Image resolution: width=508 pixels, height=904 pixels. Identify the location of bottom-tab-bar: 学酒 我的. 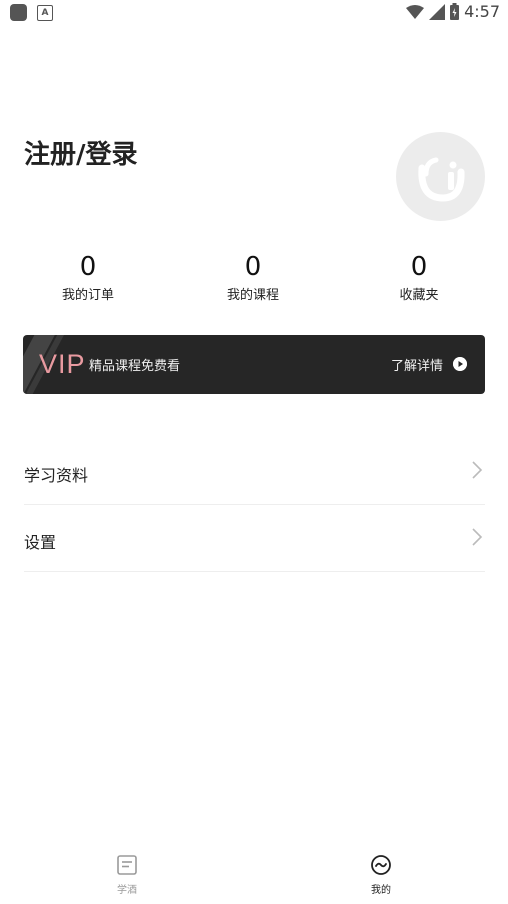
(254, 875).